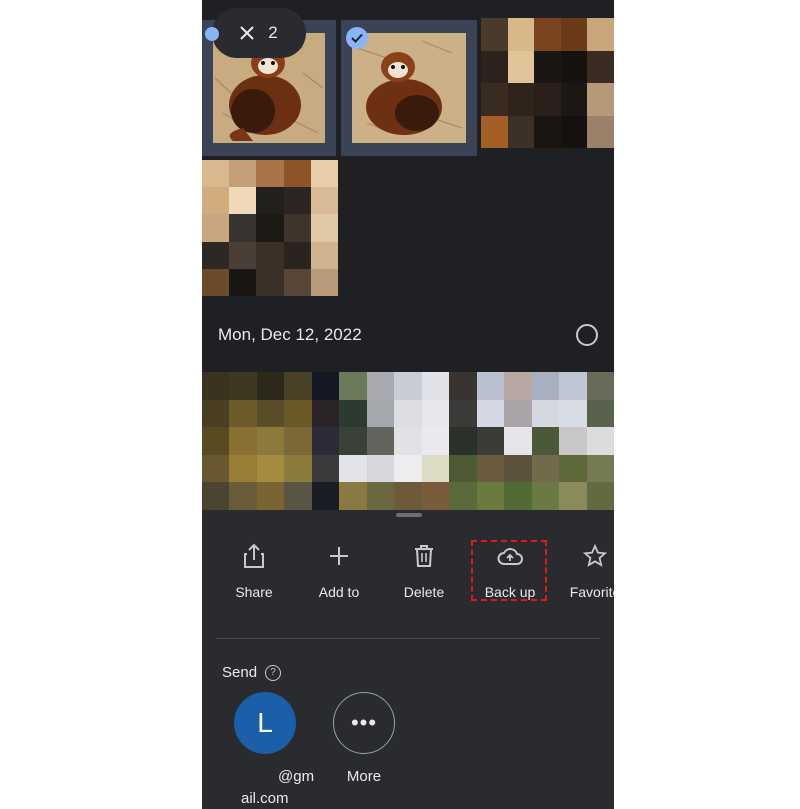 This screenshot has width=800, height=809. Describe the element at coordinates (509, 570) in the screenshot. I see `back-up-highlight-box` at that location.